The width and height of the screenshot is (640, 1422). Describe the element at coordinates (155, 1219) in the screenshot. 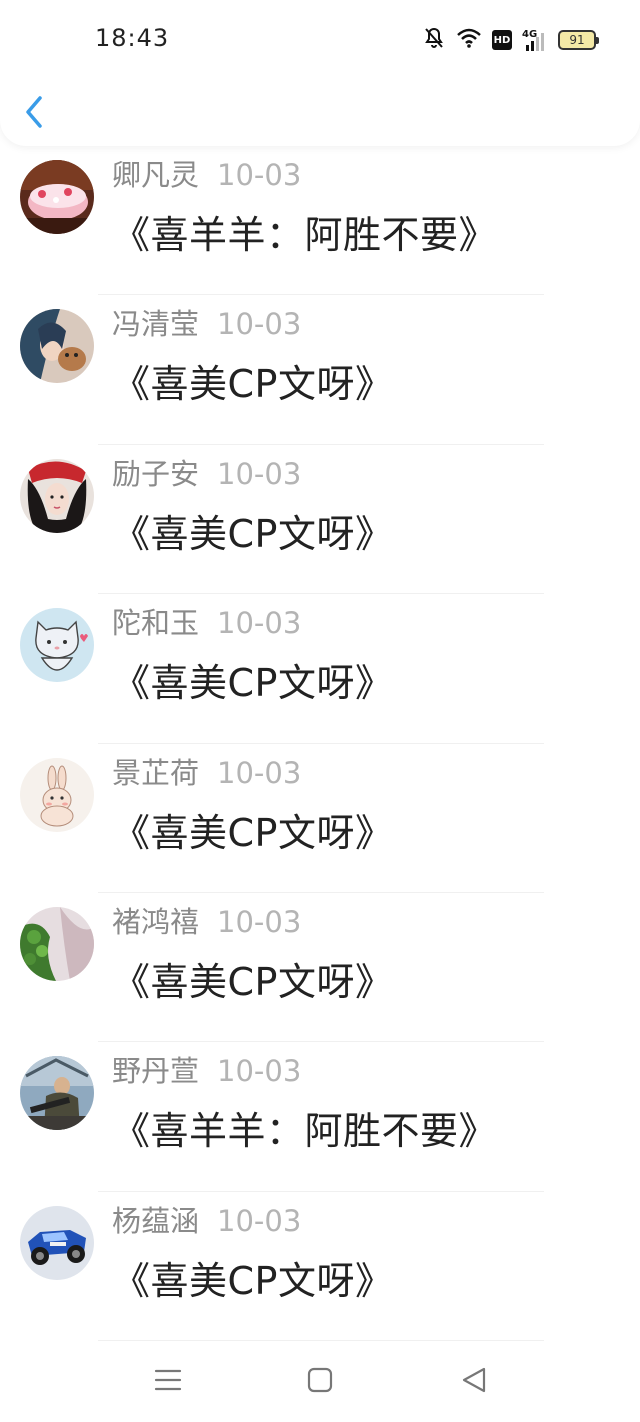

I see `commenter-name: 杨蕴涵` at that location.